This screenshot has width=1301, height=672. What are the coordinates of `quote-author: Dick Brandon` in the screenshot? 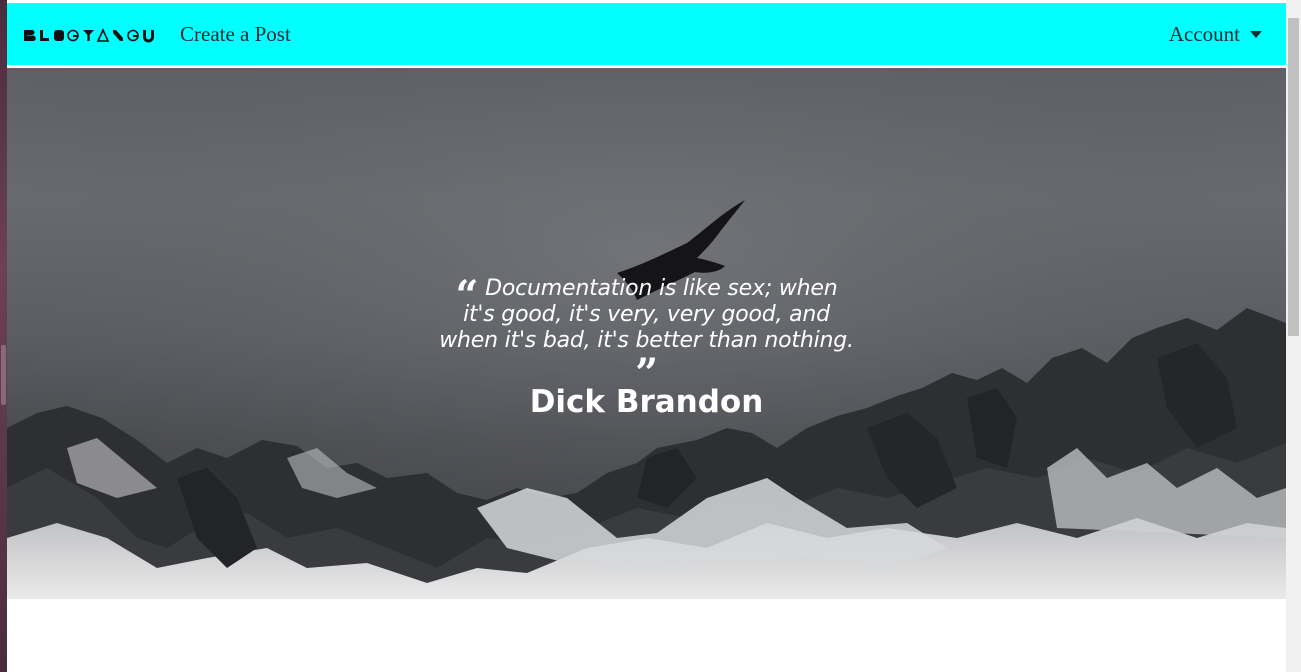 It's located at (646, 402).